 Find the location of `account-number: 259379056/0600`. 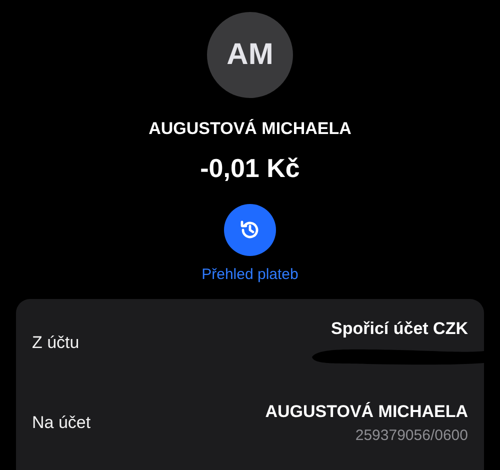

account-number: 259379056/0600 is located at coordinates (411, 435).